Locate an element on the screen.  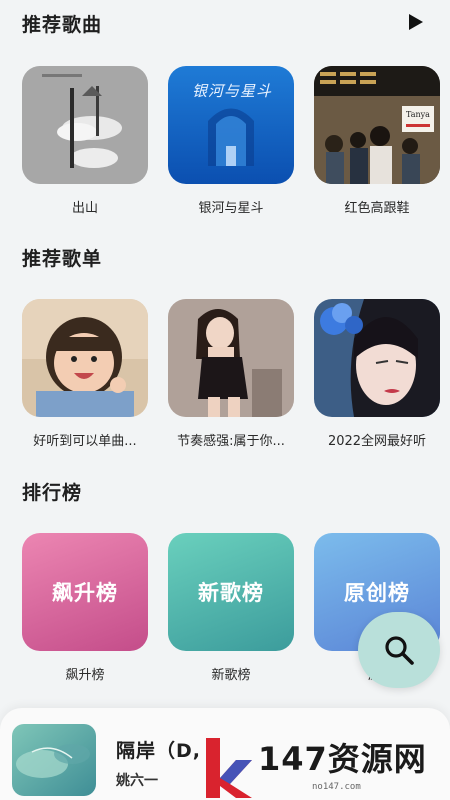
play-icon is located at coordinates (416, 22).